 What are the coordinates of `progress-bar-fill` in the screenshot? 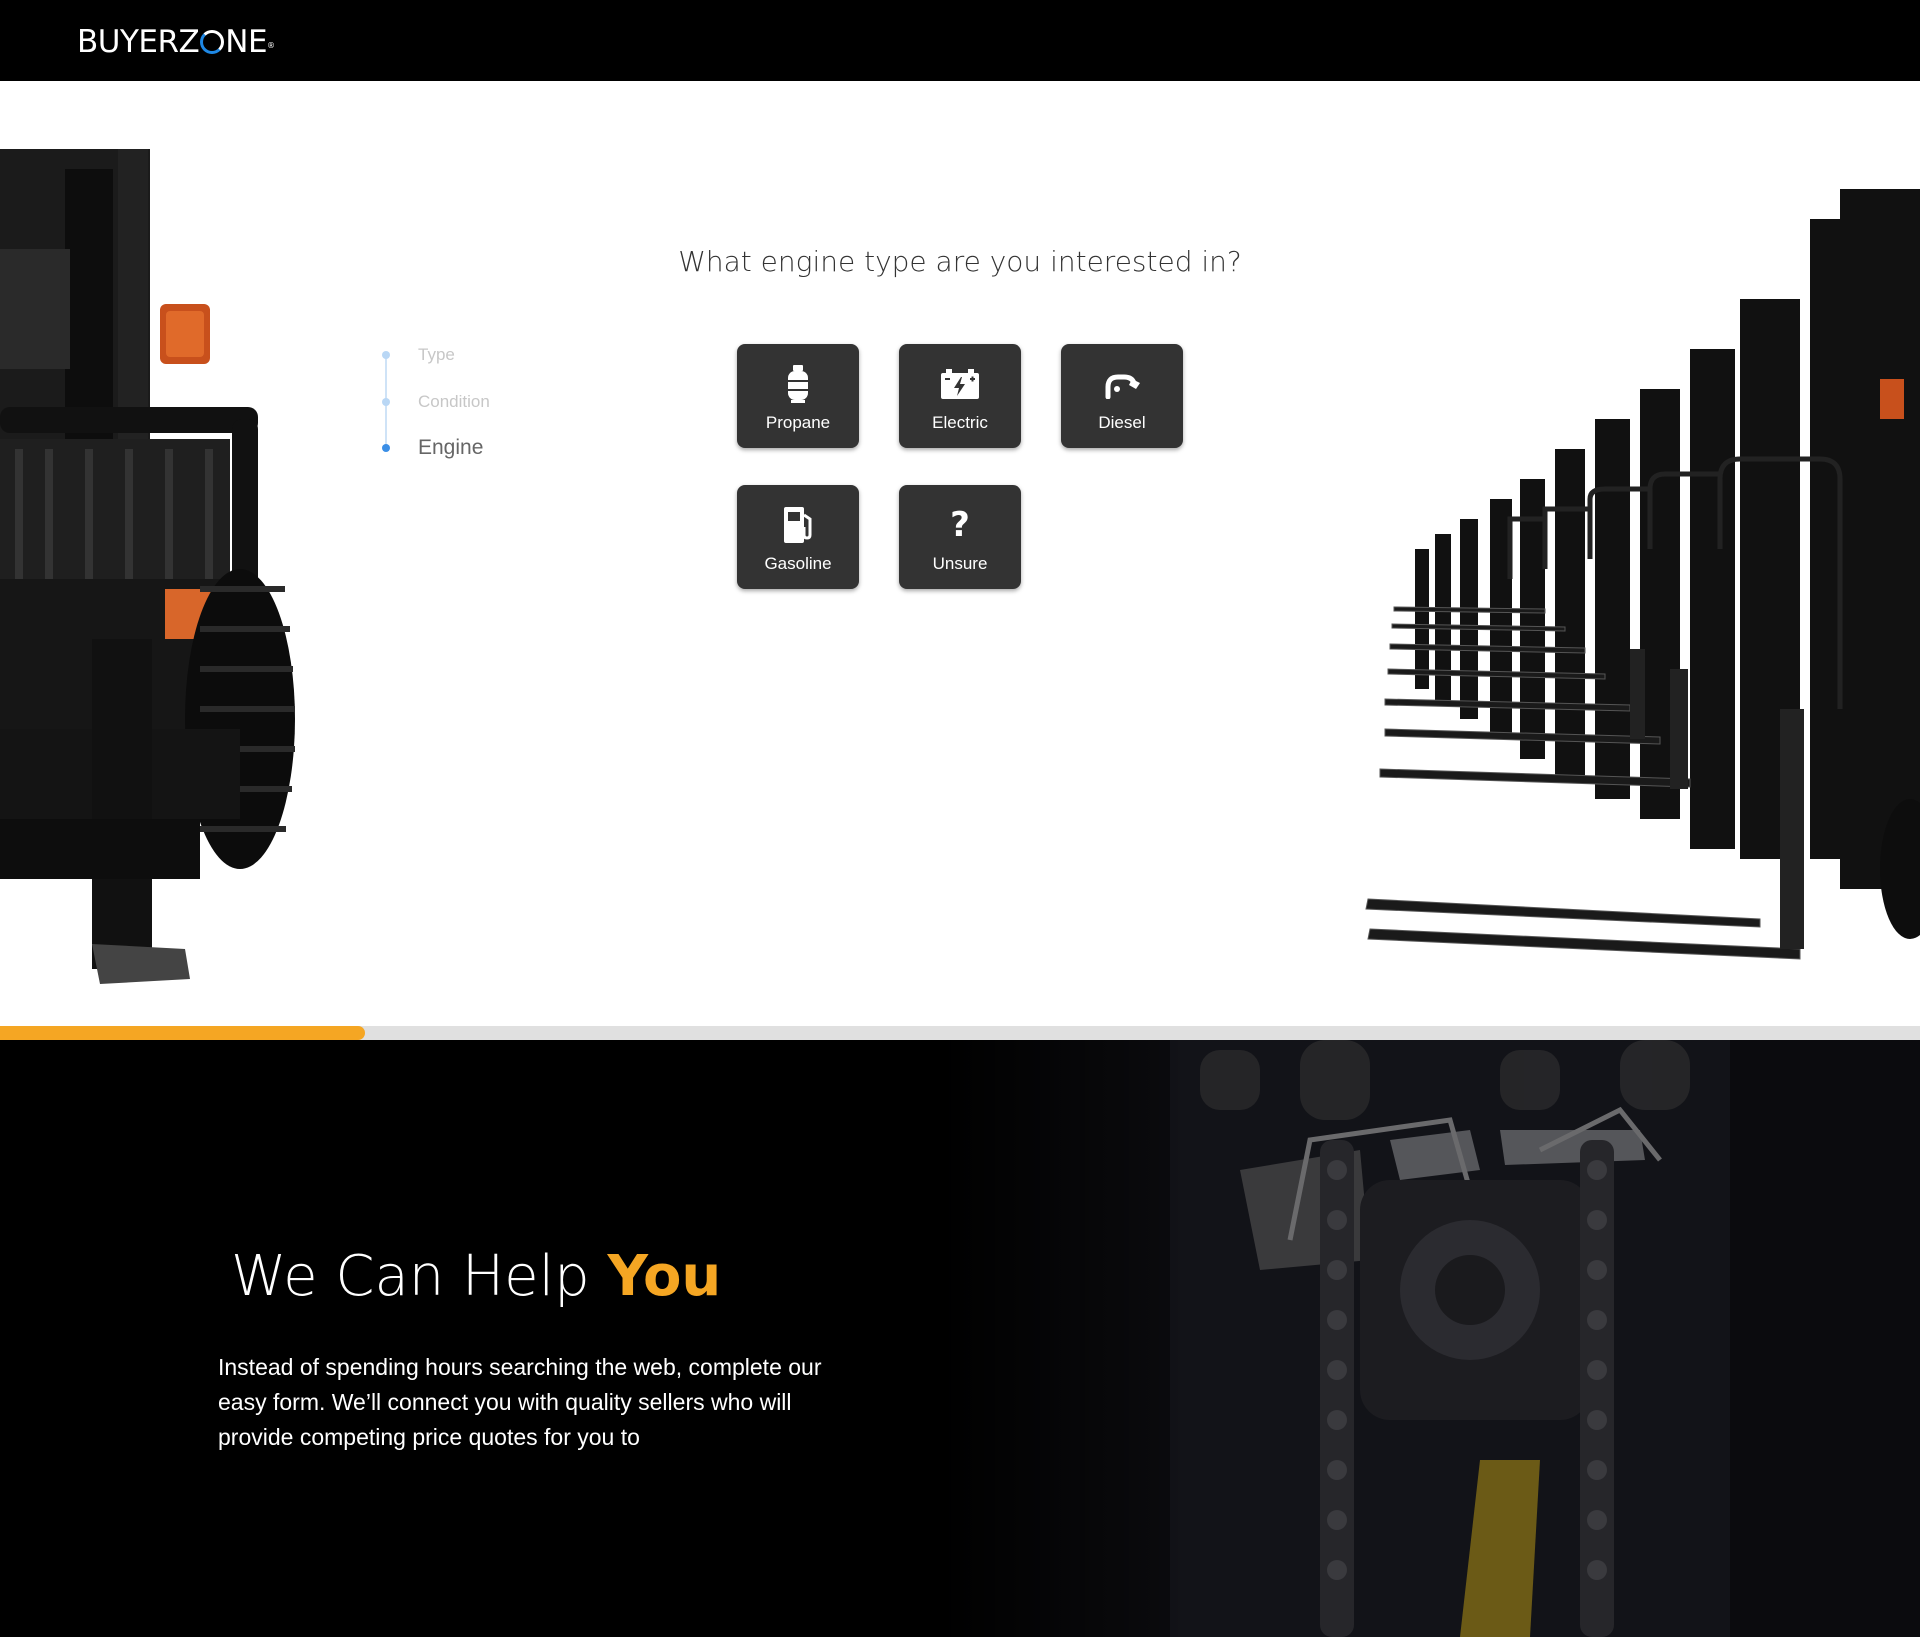 It's located at (182, 1033).